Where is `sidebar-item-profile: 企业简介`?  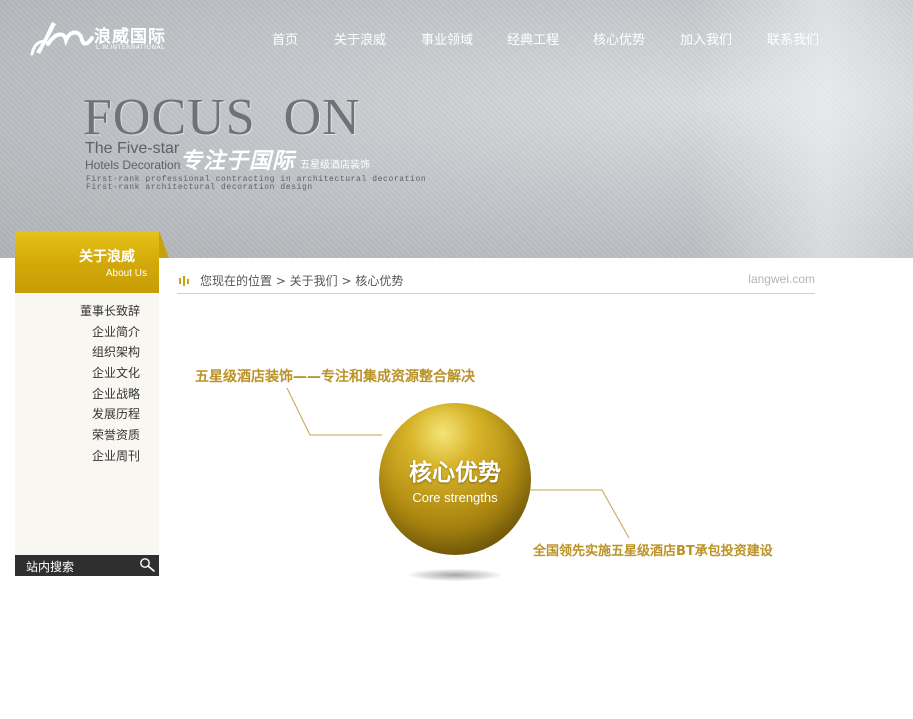
sidebar-item-profile: 企业简介 is located at coordinates (77, 332).